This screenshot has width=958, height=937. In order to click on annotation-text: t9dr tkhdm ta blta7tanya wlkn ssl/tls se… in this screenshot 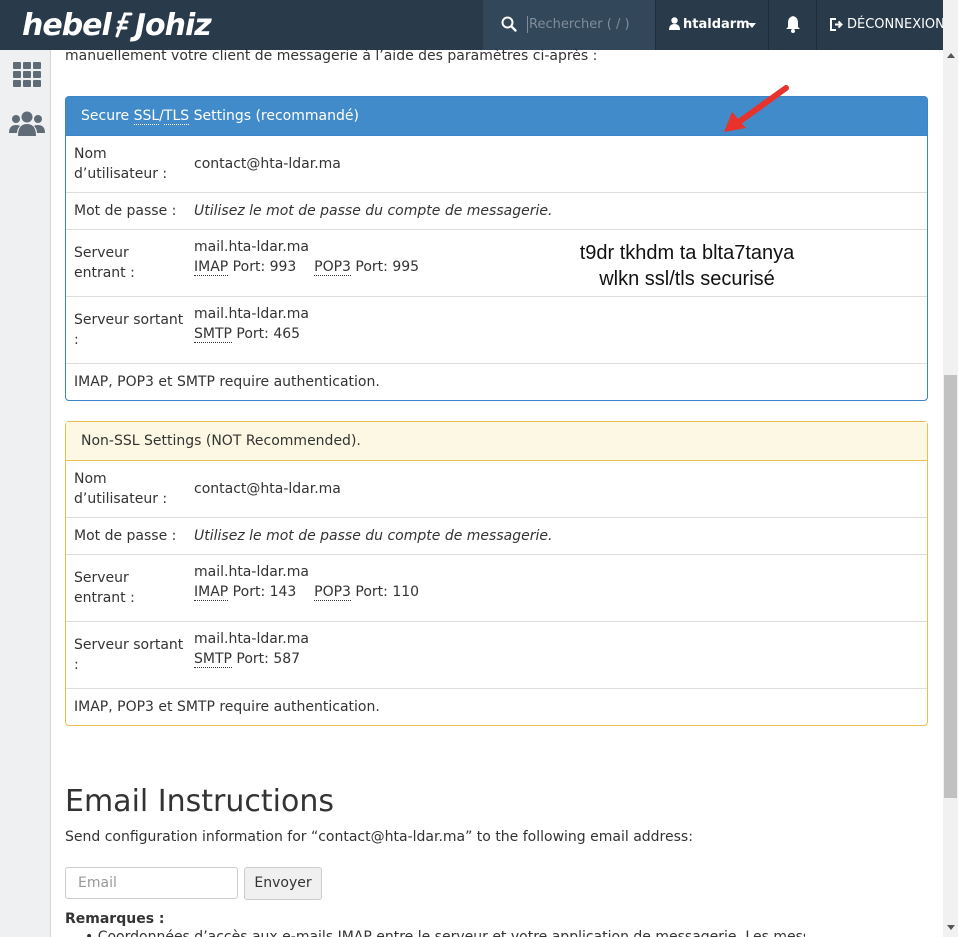, I will do `click(687, 266)`.